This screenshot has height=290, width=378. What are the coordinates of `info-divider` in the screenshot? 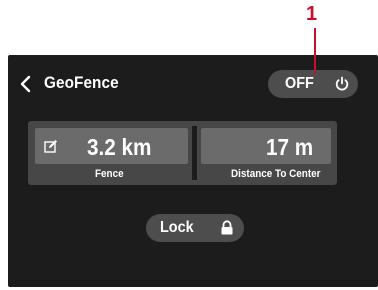 It's located at (194, 153).